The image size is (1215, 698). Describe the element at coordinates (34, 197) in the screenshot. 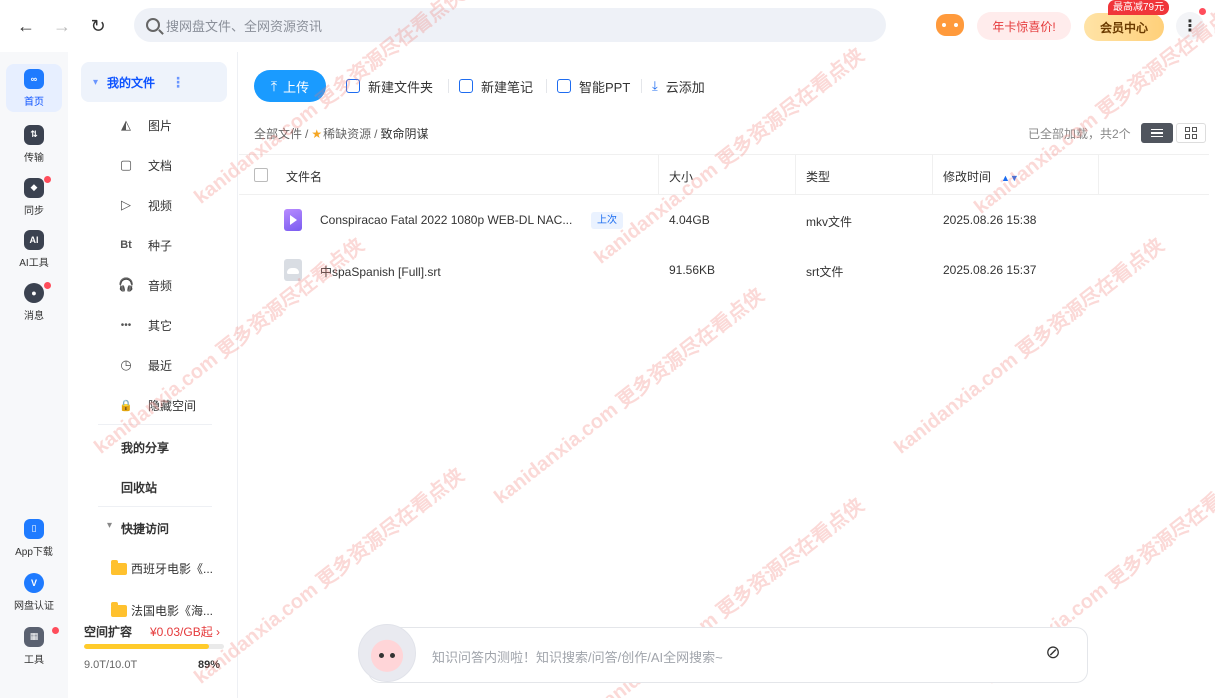

I see `rail-item-sync: ◆ 同步` at that location.